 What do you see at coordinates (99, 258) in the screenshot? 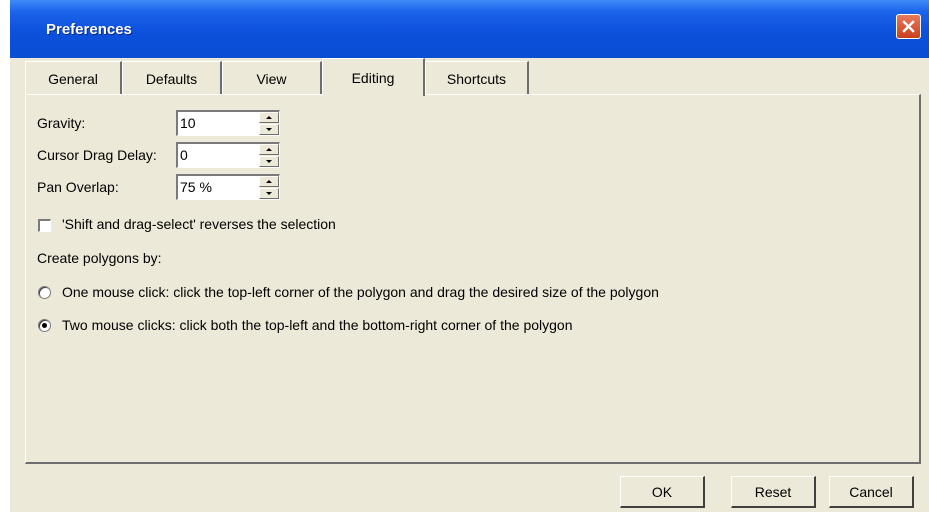
I see `create-polygons-heading: Create polygons by:` at bounding box center [99, 258].